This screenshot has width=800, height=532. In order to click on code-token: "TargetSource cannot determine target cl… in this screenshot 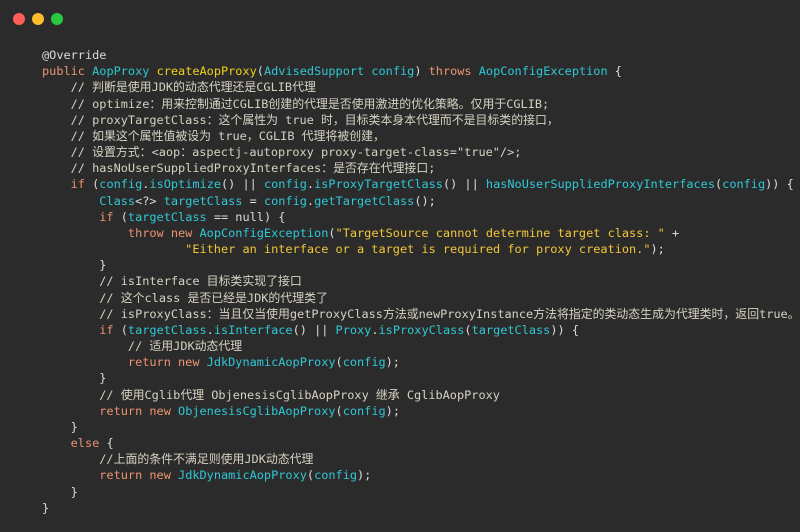, I will do `click(500, 232)`.